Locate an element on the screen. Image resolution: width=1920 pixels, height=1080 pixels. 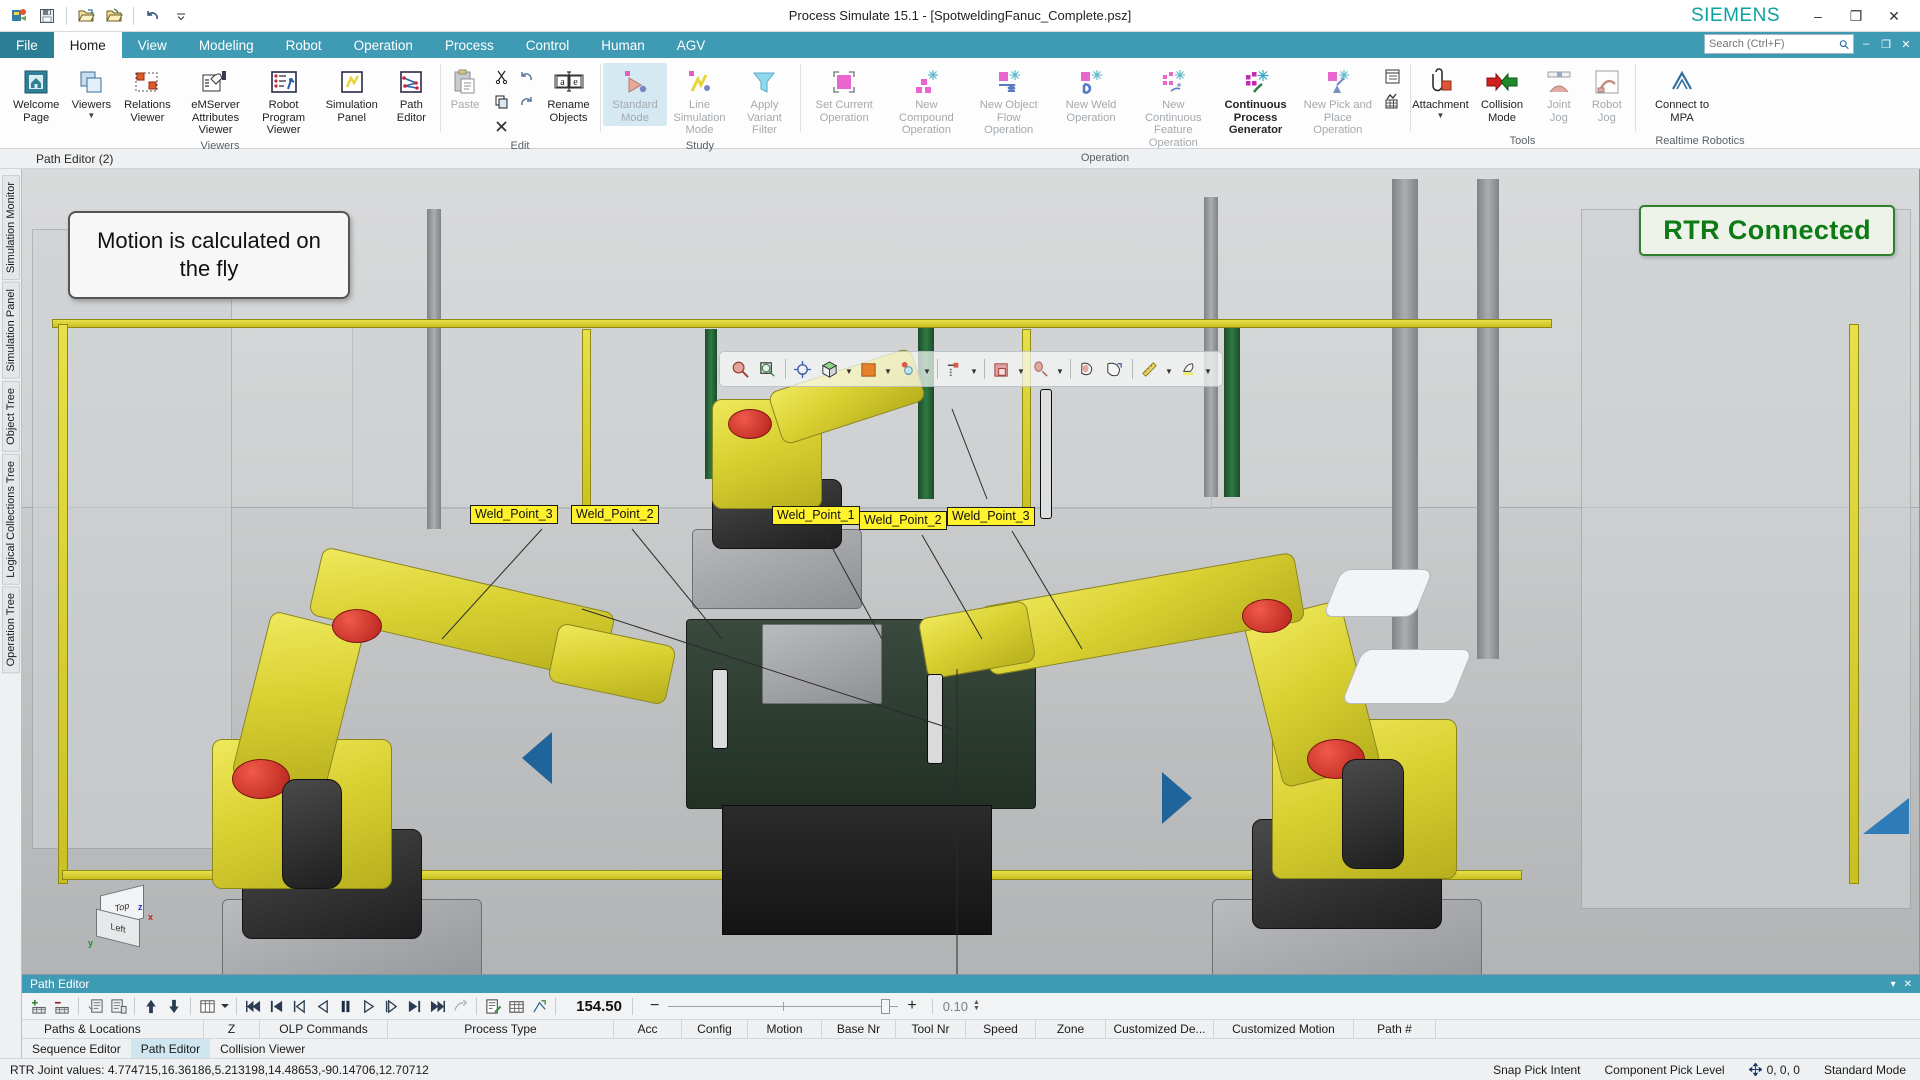
play-backward-button is located at coordinates (322, 1006).